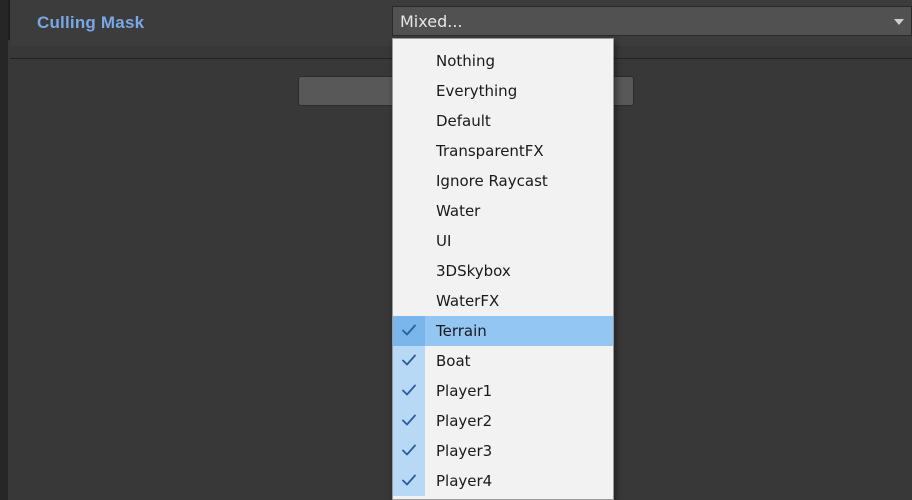  I want to click on menu-item-label: Default, so click(463, 121).